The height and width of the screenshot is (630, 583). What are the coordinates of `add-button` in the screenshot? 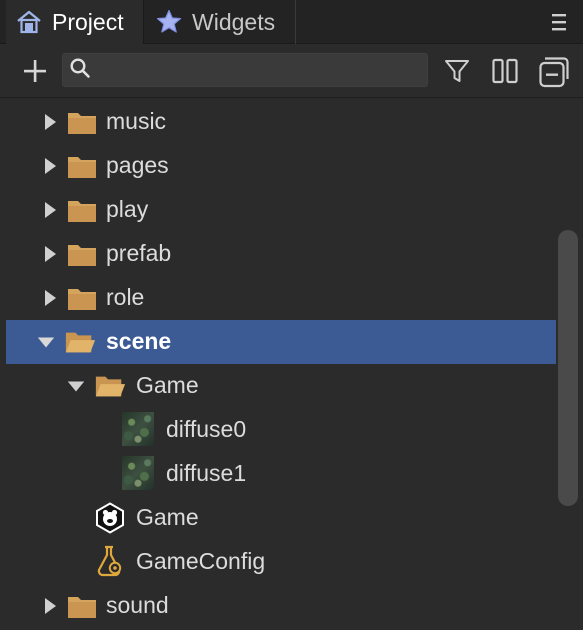 It's located at (35, 71).